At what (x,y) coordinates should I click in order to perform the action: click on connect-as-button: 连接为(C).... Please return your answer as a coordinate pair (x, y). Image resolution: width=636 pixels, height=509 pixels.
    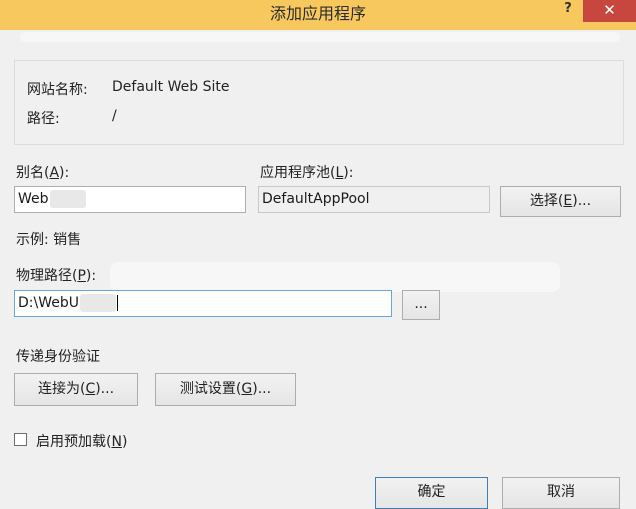
    Looking at the image, I should click on (76, 389).